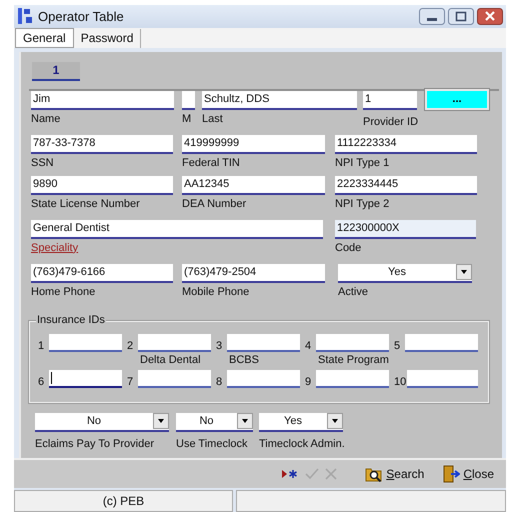 The height and width of the screenshot is (512, 512). What do you see at coordinates (102, 273) in the screenshot?
I see `text-field: (763)479-6166` at bounding box center [102, 273].